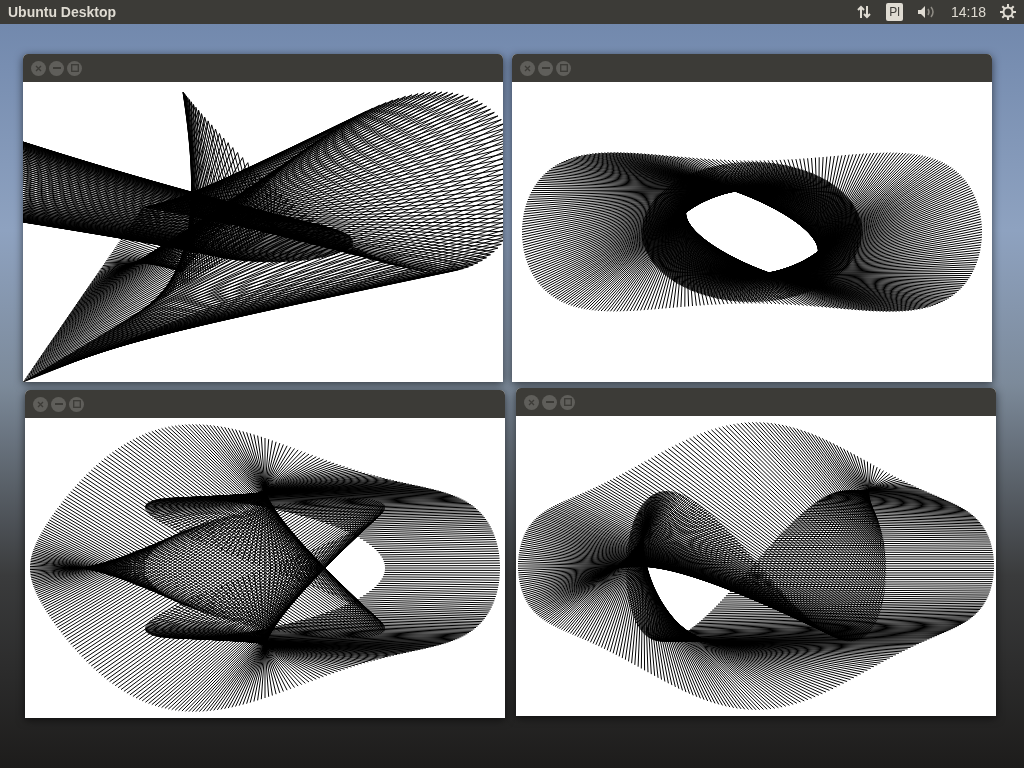  Describe the element at coordinates (1008, 12) in the screenshot. I see `power-gear-icon` at that location.